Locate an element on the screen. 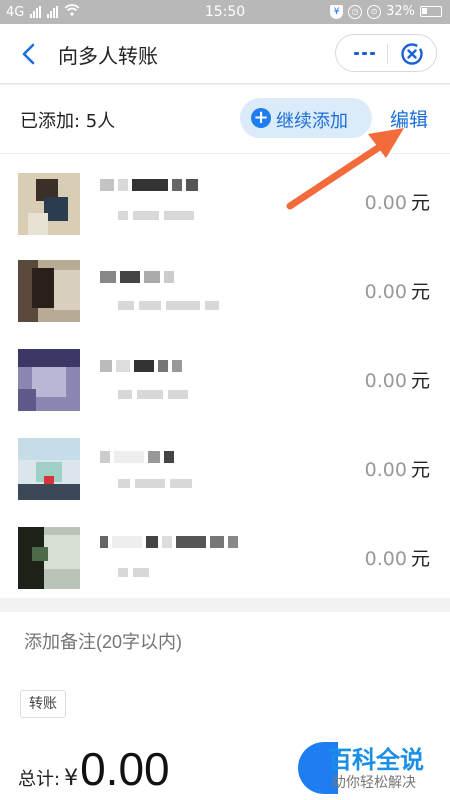 This screenshot has width=450, height=800. total-value: 0.00 is located at coordinates (125, 769).